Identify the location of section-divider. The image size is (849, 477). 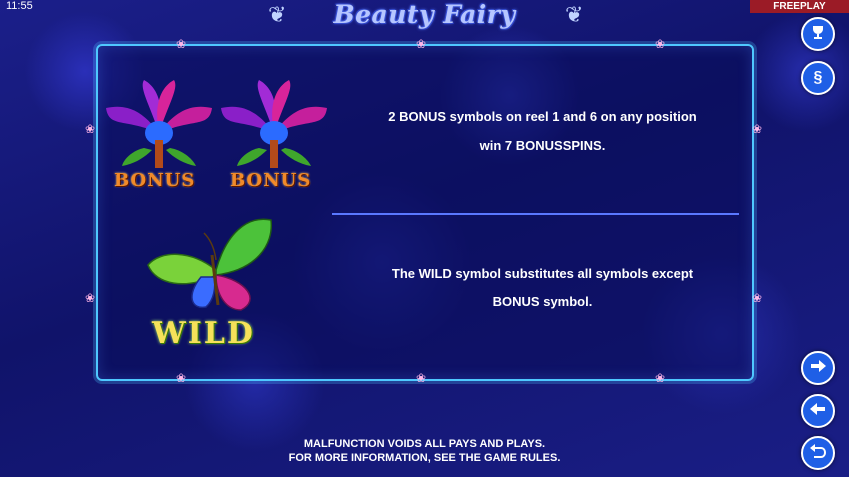
(535, 214).